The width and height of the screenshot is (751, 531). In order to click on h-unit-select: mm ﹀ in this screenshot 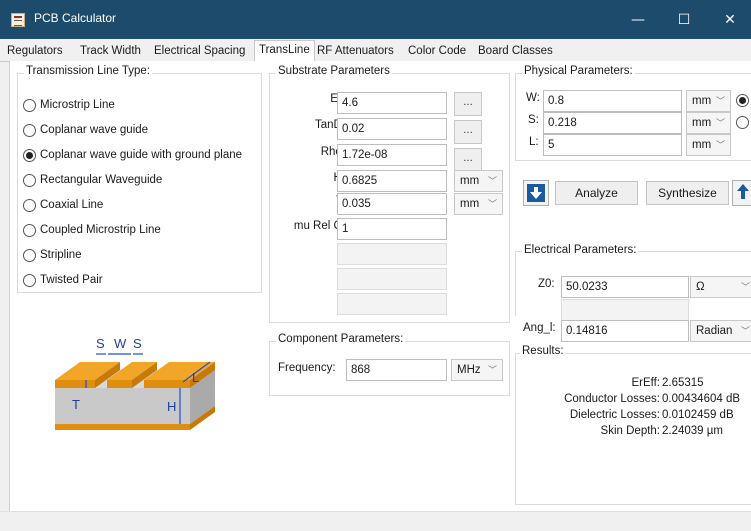, I will do `click(478, 181)`.